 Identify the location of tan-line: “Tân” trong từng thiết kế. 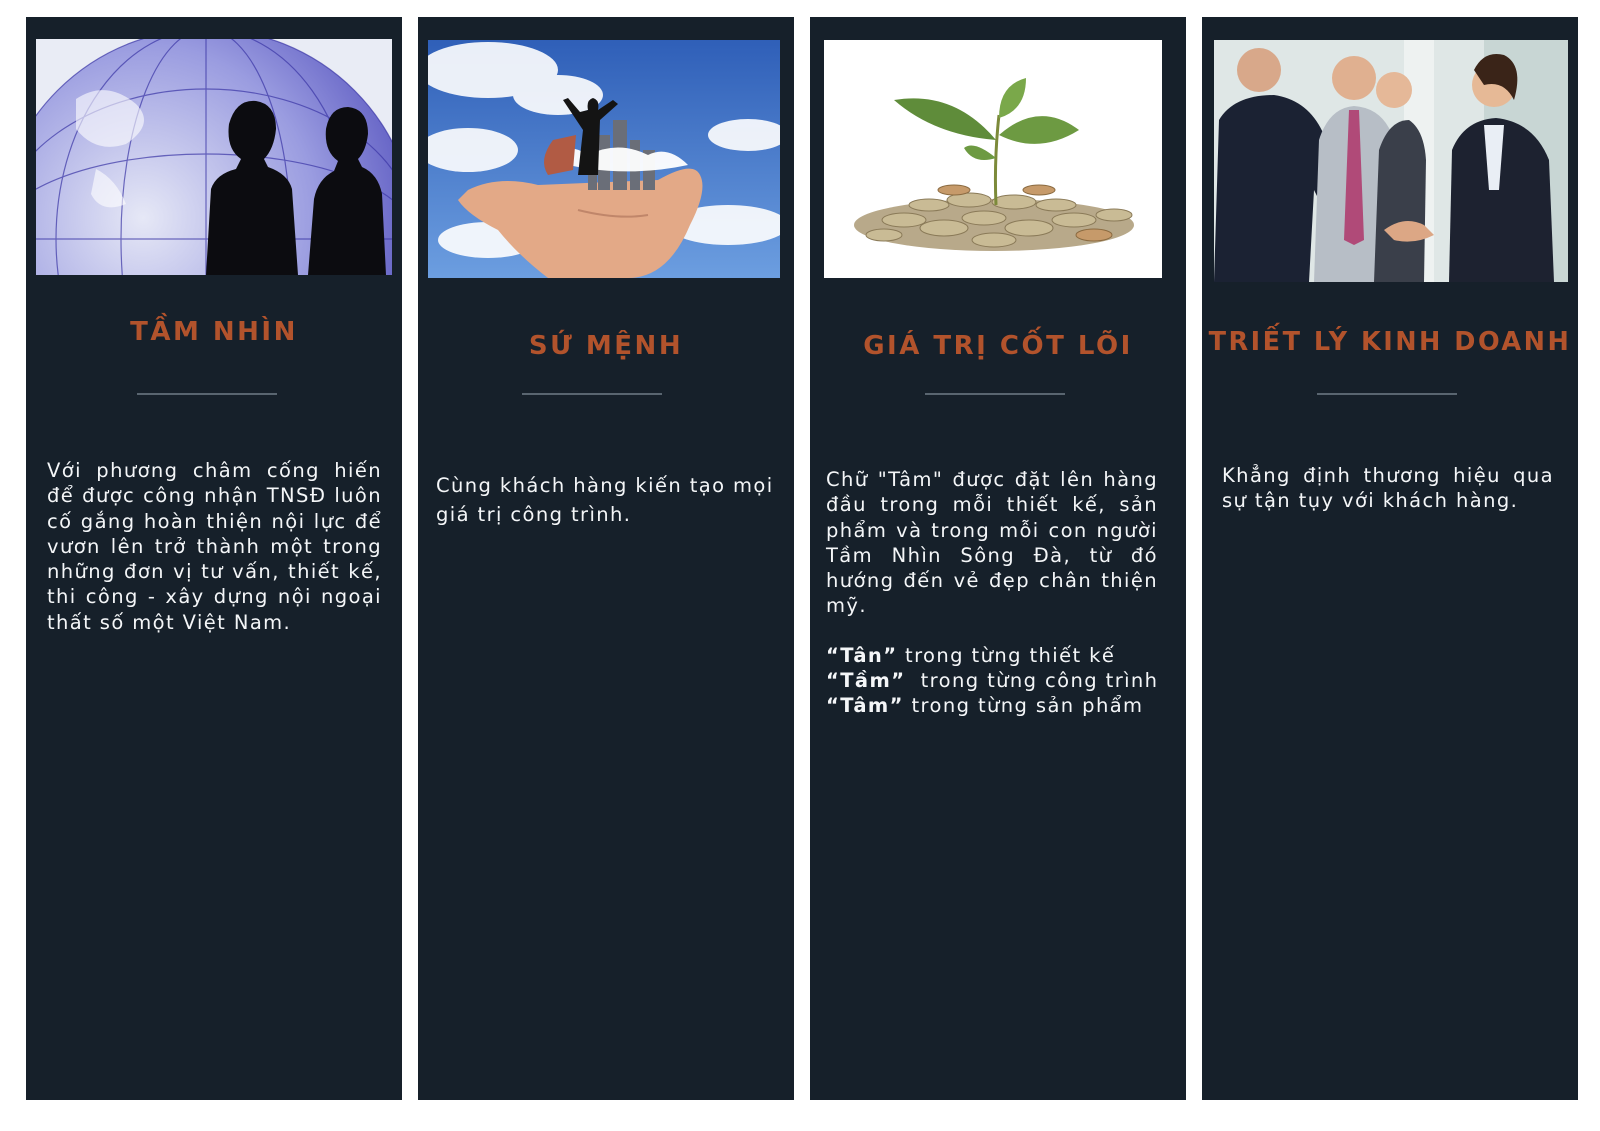
(971, 655).